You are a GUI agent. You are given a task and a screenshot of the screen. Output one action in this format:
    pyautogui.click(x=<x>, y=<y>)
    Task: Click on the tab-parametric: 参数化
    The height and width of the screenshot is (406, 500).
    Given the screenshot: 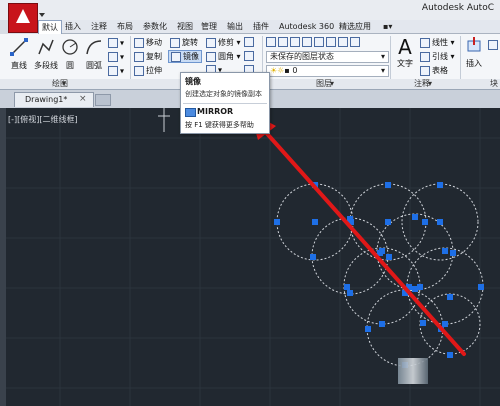 What is the action you would take?
    pyautogui.click(x=155, y=26)
    